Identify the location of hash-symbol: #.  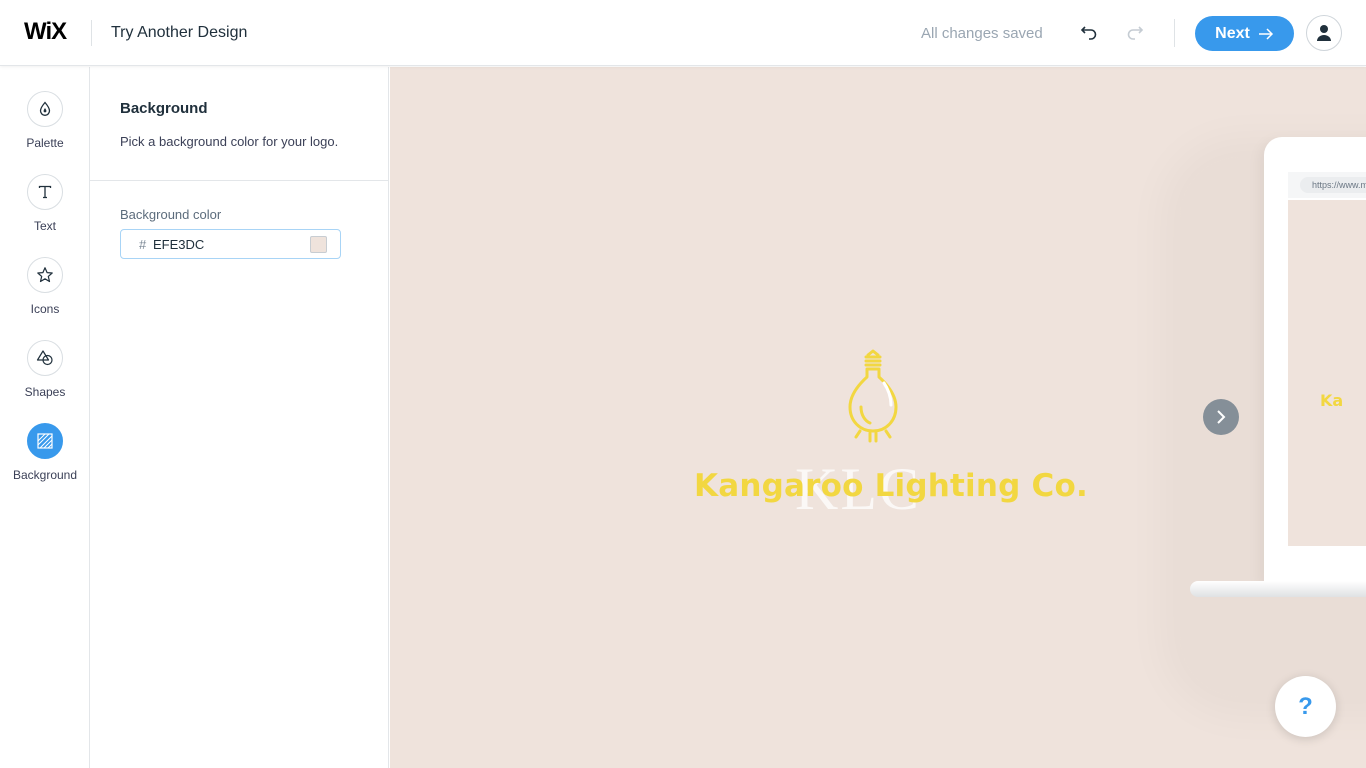
(143, 244).